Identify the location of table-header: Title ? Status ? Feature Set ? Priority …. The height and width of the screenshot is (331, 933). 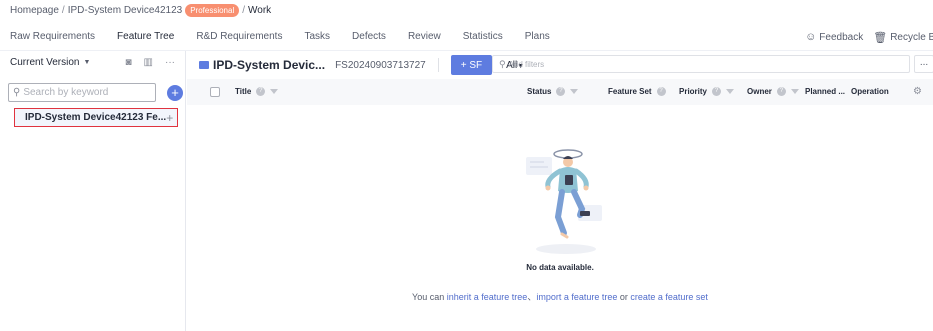
(560, 92).